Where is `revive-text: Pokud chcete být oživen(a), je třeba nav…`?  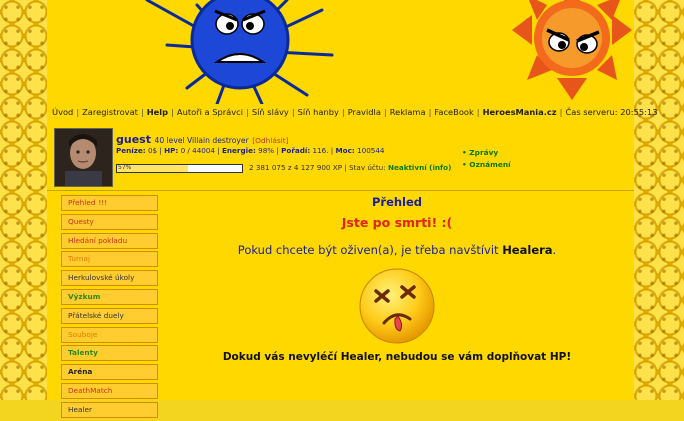
revive-text: Pokud chcete být oživen(a), je třeba nav… is located at coordinates (368, 250).